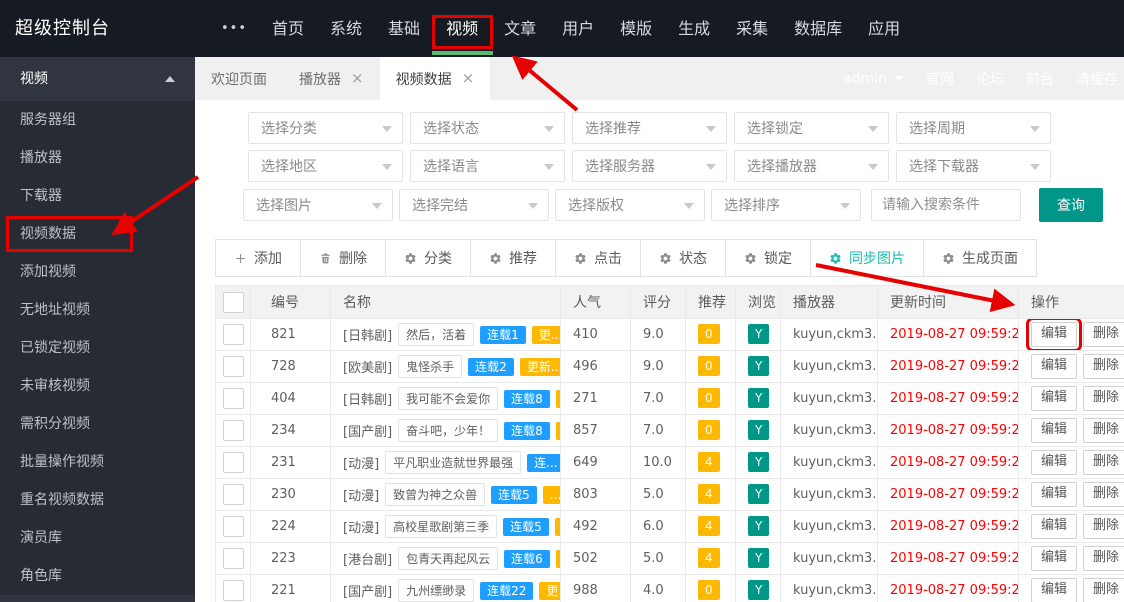 This screenshot has width=1124, height=602. Describe the element at coordinates (346, 28) in the screenshot. I see `top-menu-system: 系统` at that location.